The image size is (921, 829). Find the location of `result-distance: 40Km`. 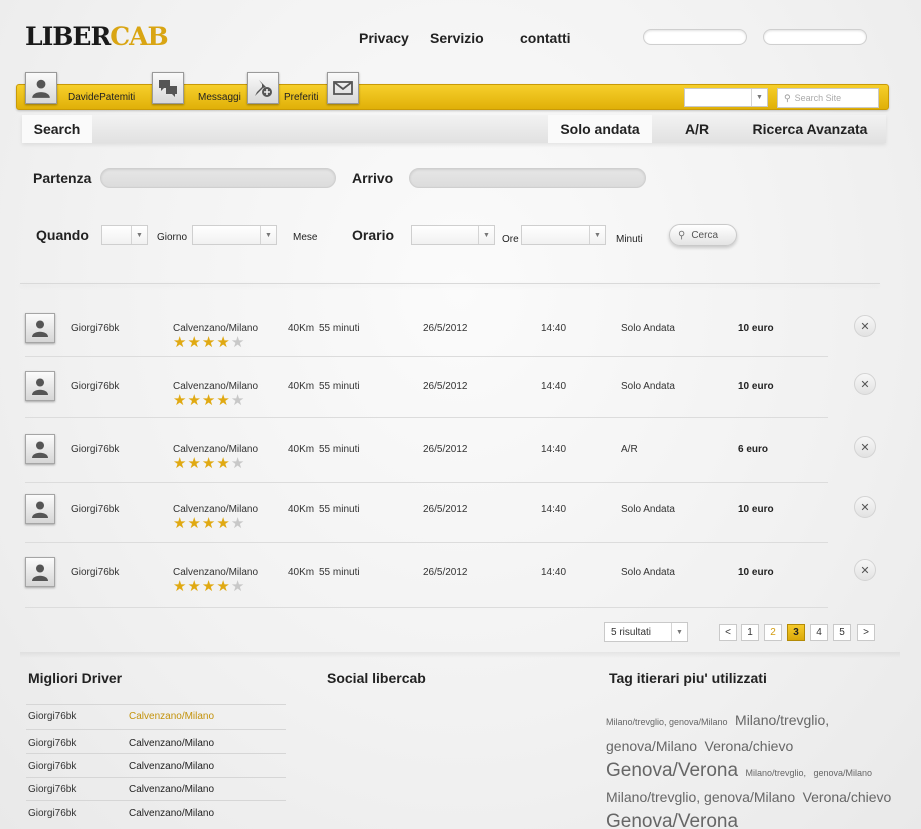

result-distance: 40Km is located at coordinates (301, 509).